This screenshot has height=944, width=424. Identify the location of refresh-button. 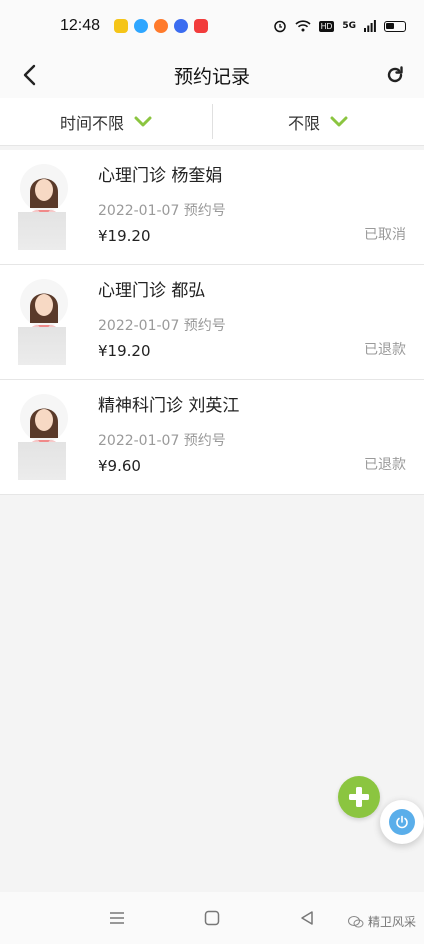
(395, 75).